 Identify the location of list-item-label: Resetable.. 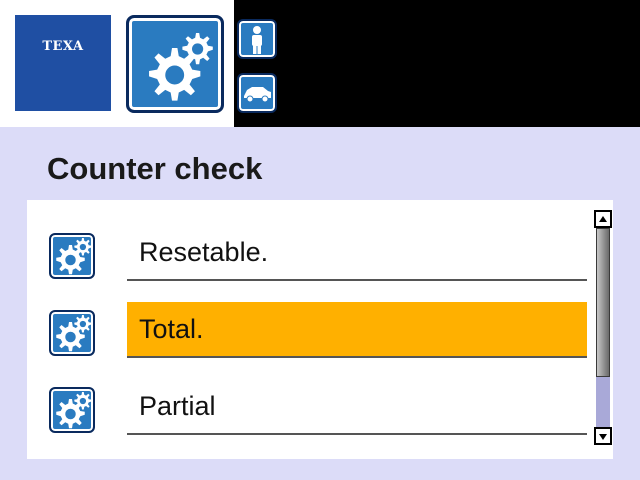
(204, 252).